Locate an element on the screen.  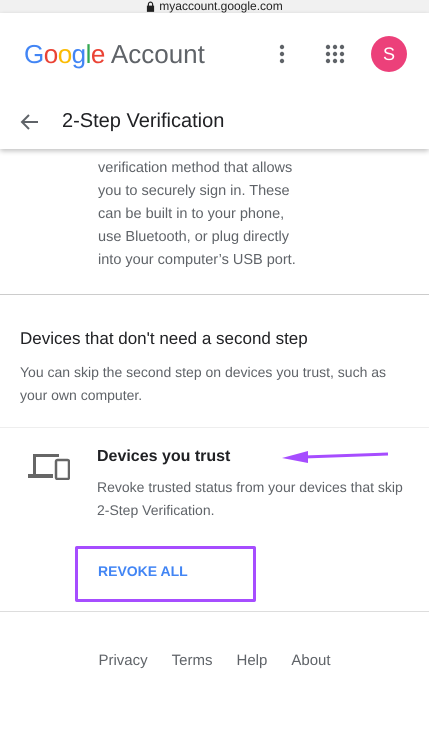
revoke-all-button: REVOKE ALL is located at coordinates (143, 571).